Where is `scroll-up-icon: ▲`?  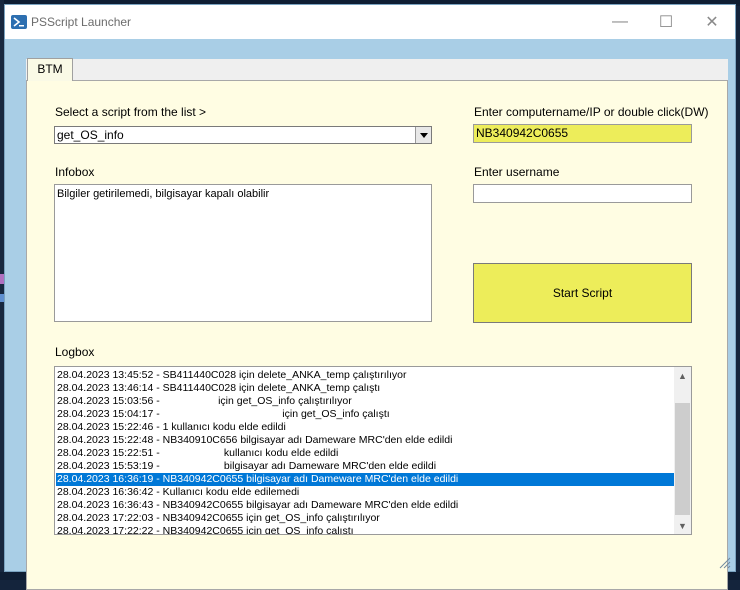 scroll-up-icon: ▲ is located at coordinates (682, 375).